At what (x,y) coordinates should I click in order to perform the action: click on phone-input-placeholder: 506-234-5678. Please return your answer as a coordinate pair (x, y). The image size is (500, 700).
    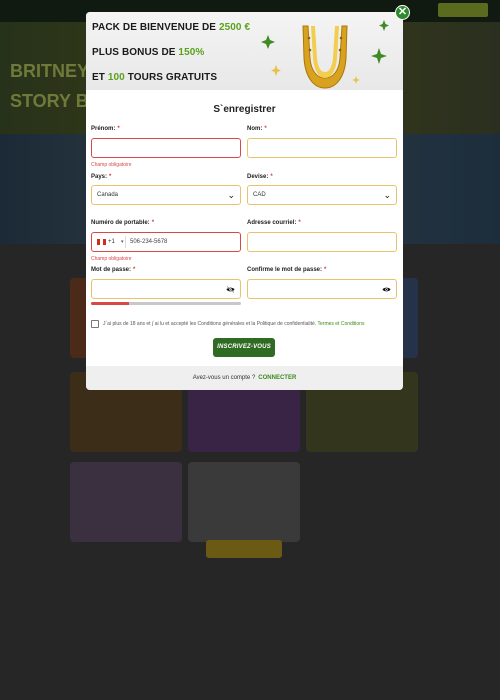
    Looking at the image, I should click on (149, 242).